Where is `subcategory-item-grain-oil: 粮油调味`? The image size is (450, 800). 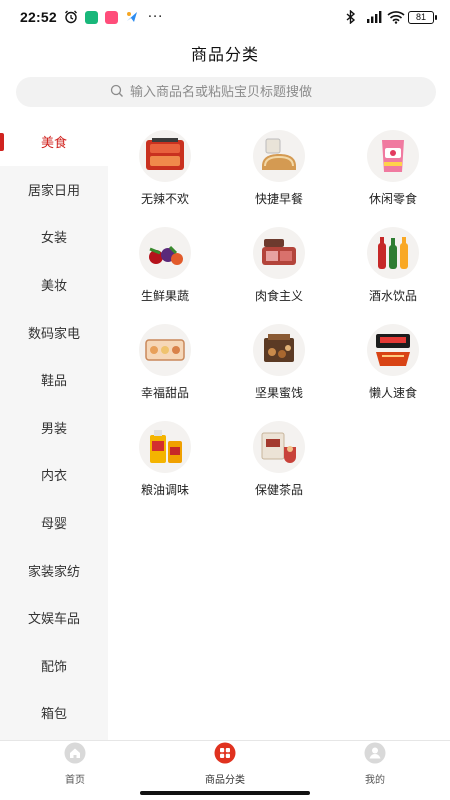 subcategory-item-grain-oil: 粮油调味 is located at coordinates (165, 462).